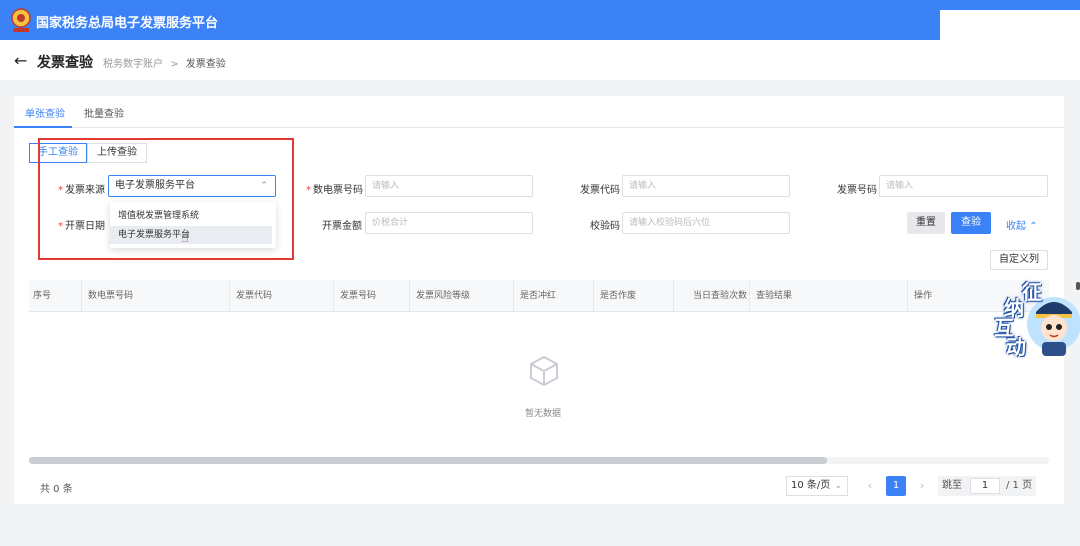 This screenshot has height=546, width=1080. Describe the element at coordinates (605, 226) in the screenshot. I see `check-code-label: 校验码` at that location.